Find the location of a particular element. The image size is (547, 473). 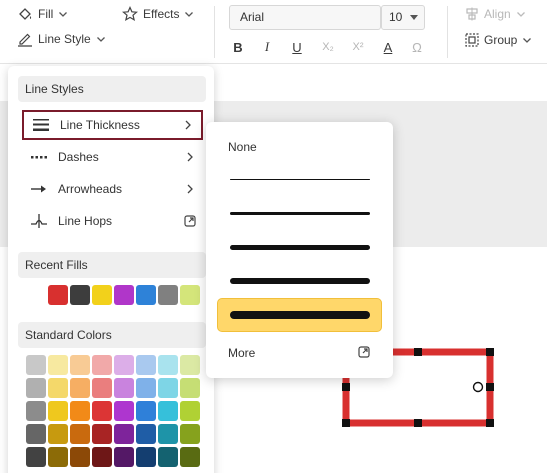

fill-label: Fill is located at coordinates (46, 14).